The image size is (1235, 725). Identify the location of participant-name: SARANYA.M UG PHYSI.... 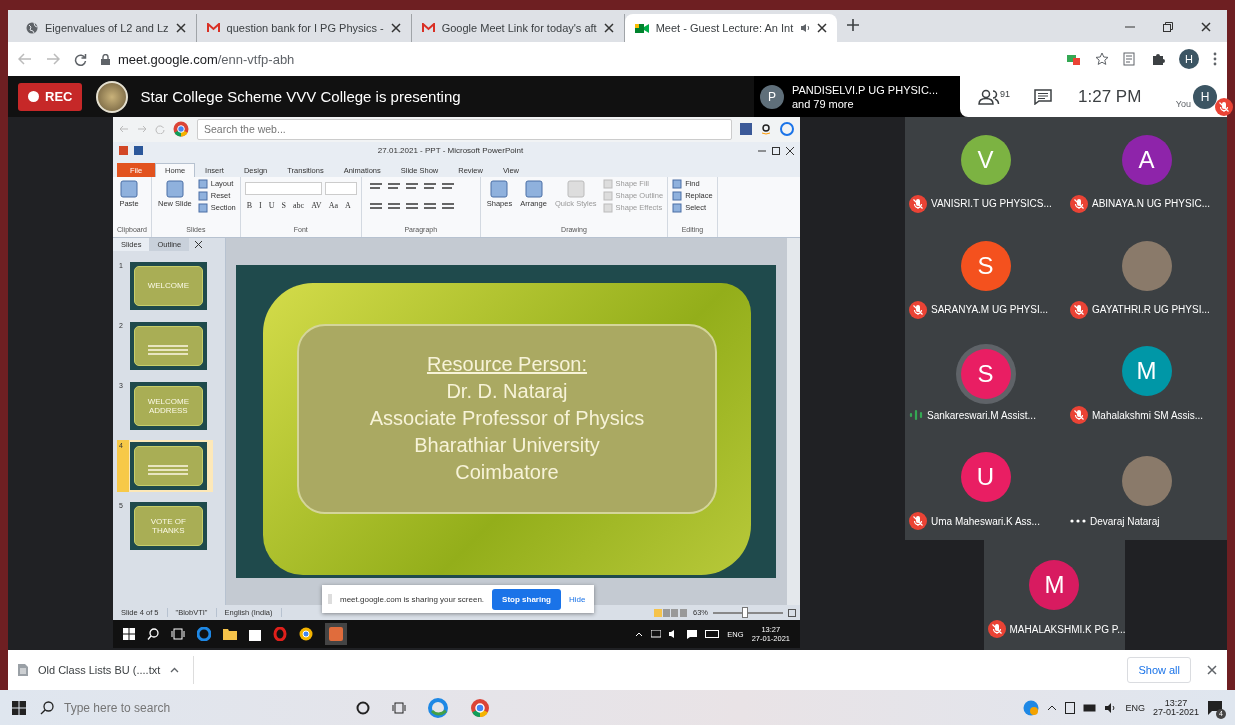
(990, 310).